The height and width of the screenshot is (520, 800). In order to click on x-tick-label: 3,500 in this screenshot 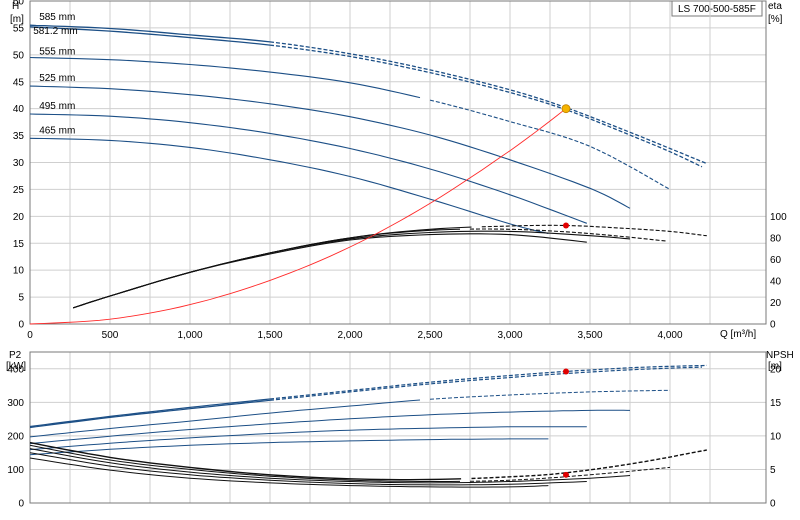, I will do `click(589, 335)`.